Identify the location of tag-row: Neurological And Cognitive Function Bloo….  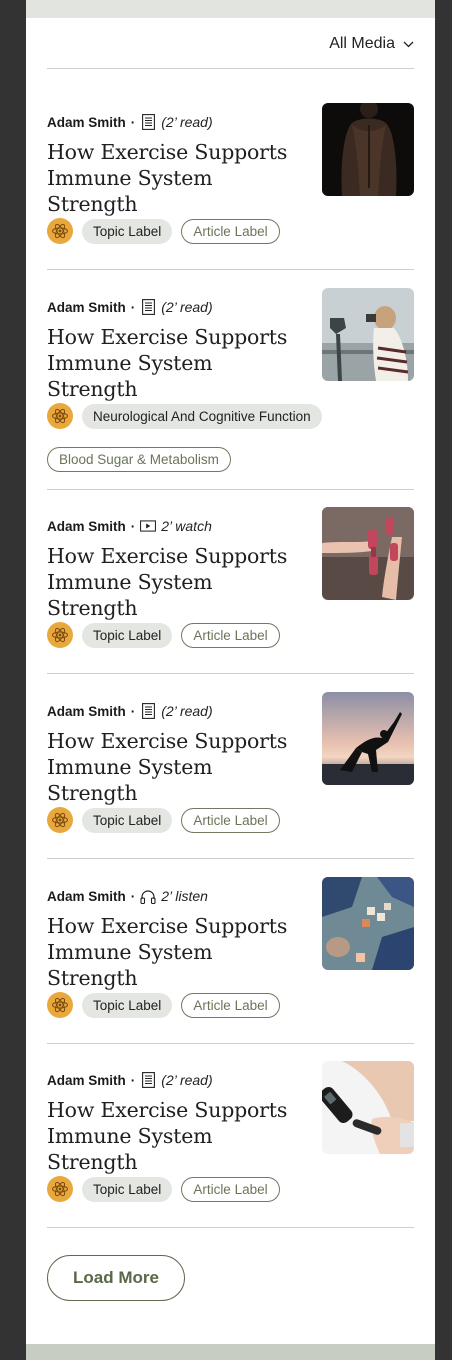
(230, 437).